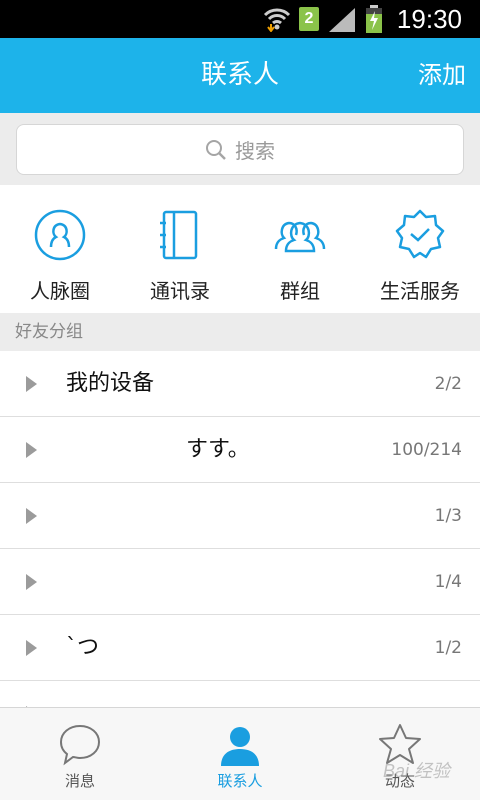 This screenshot has width=480, height=800. Describe the element at coordinates (60, 235) in the screenshot. I see `profile-circle-icon` at that location.